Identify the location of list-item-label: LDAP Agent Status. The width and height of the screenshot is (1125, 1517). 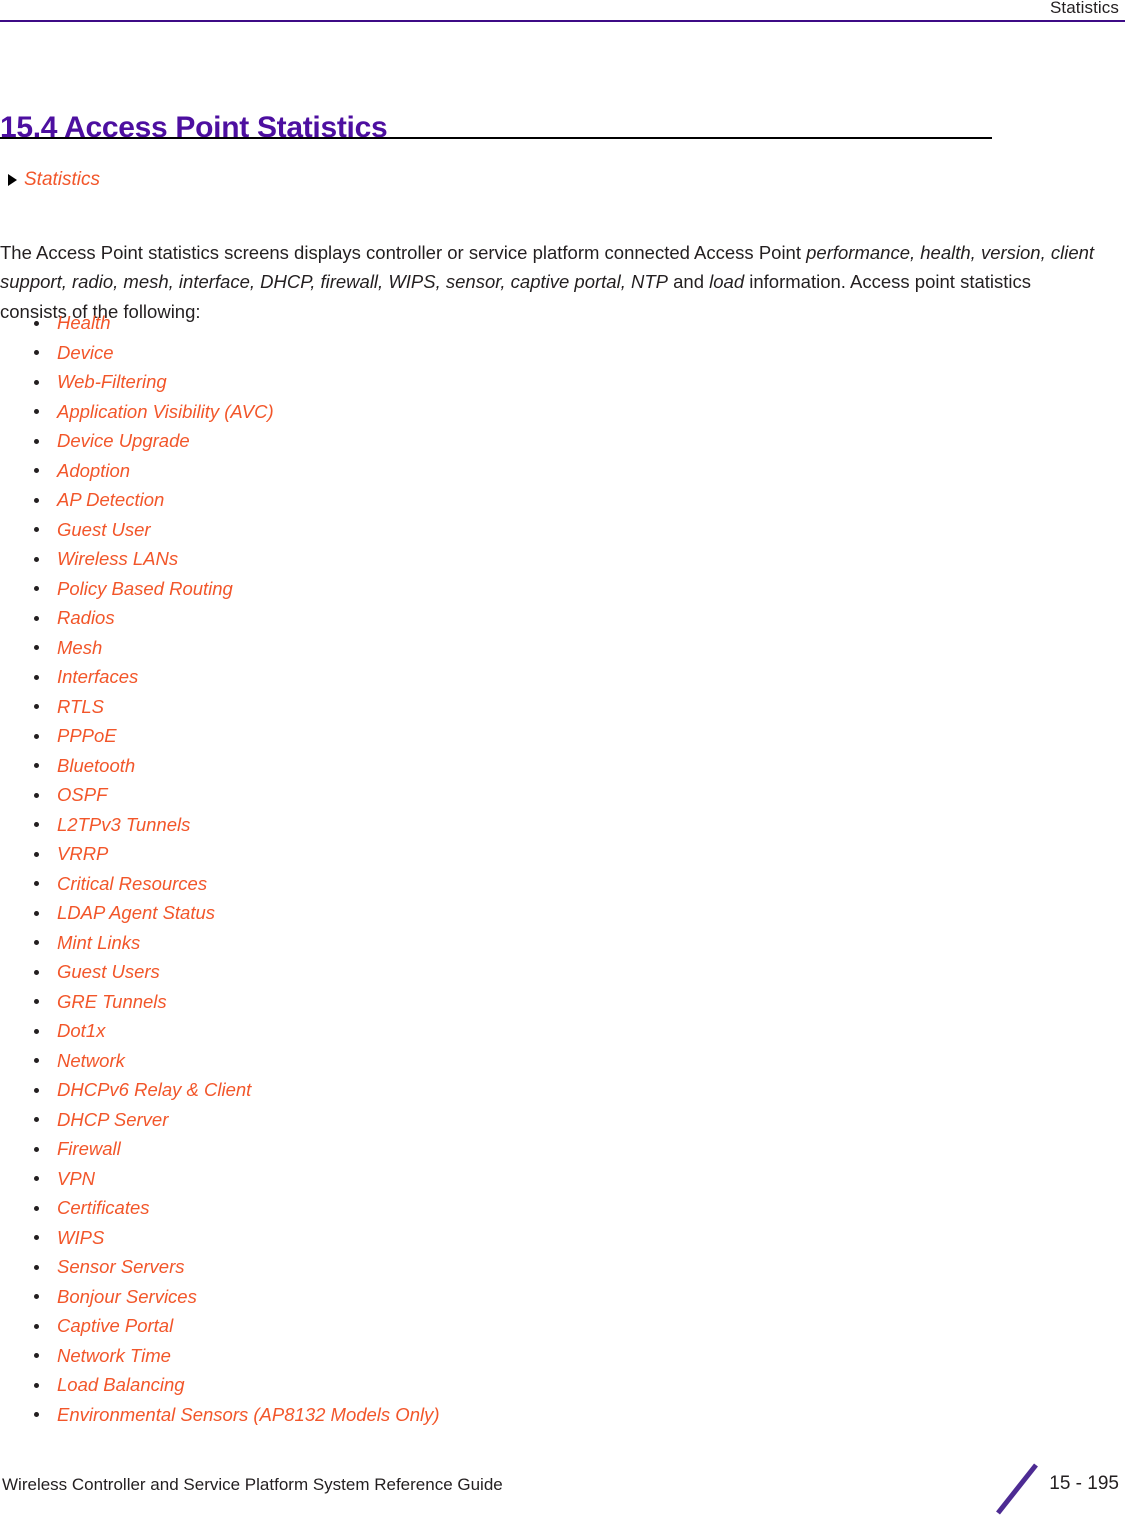
(136, 912).